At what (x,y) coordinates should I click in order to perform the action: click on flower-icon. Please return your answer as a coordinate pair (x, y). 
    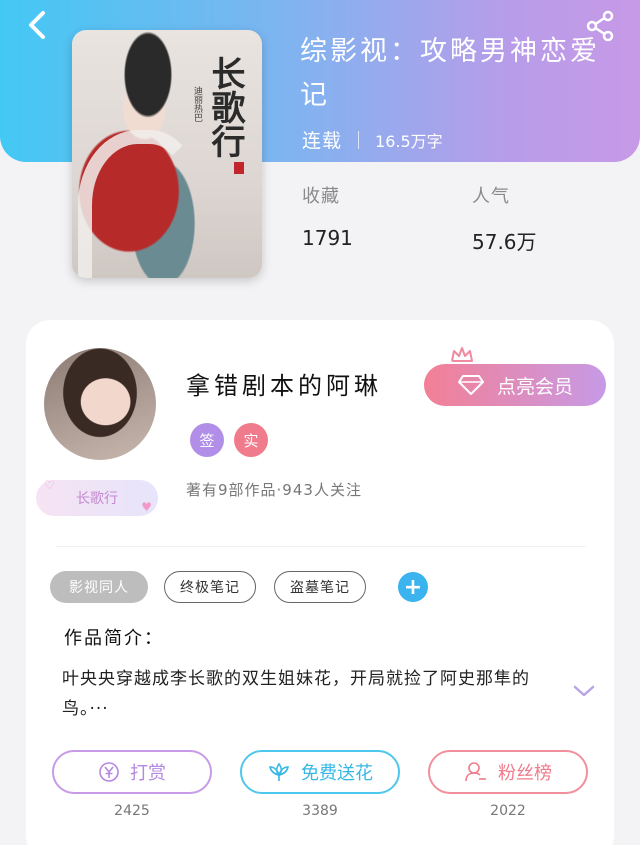
    Looking at the image, I should click on (279, 772).